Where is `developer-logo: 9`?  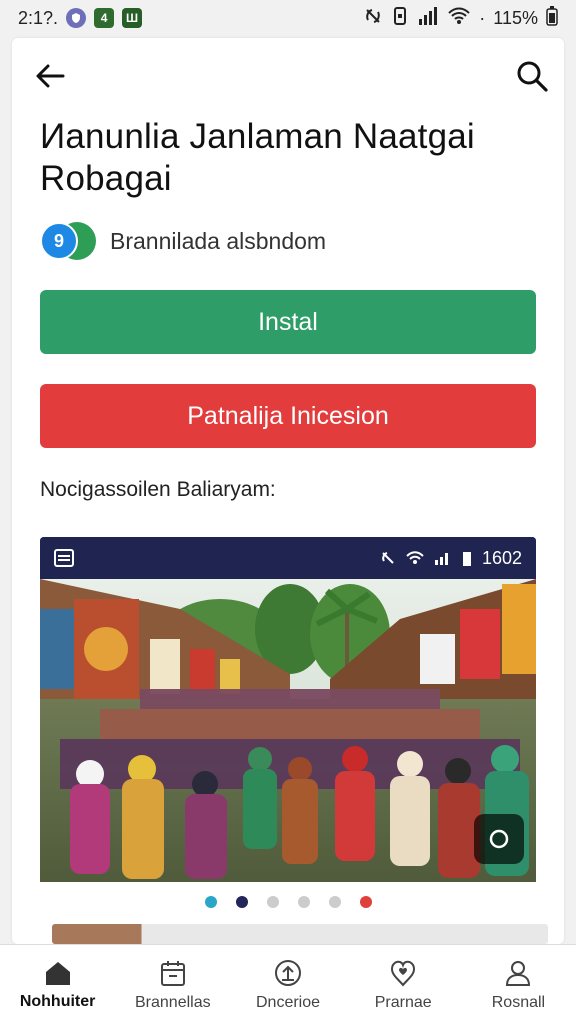 developer-logo: 9 is located at coordinates (68, 241).